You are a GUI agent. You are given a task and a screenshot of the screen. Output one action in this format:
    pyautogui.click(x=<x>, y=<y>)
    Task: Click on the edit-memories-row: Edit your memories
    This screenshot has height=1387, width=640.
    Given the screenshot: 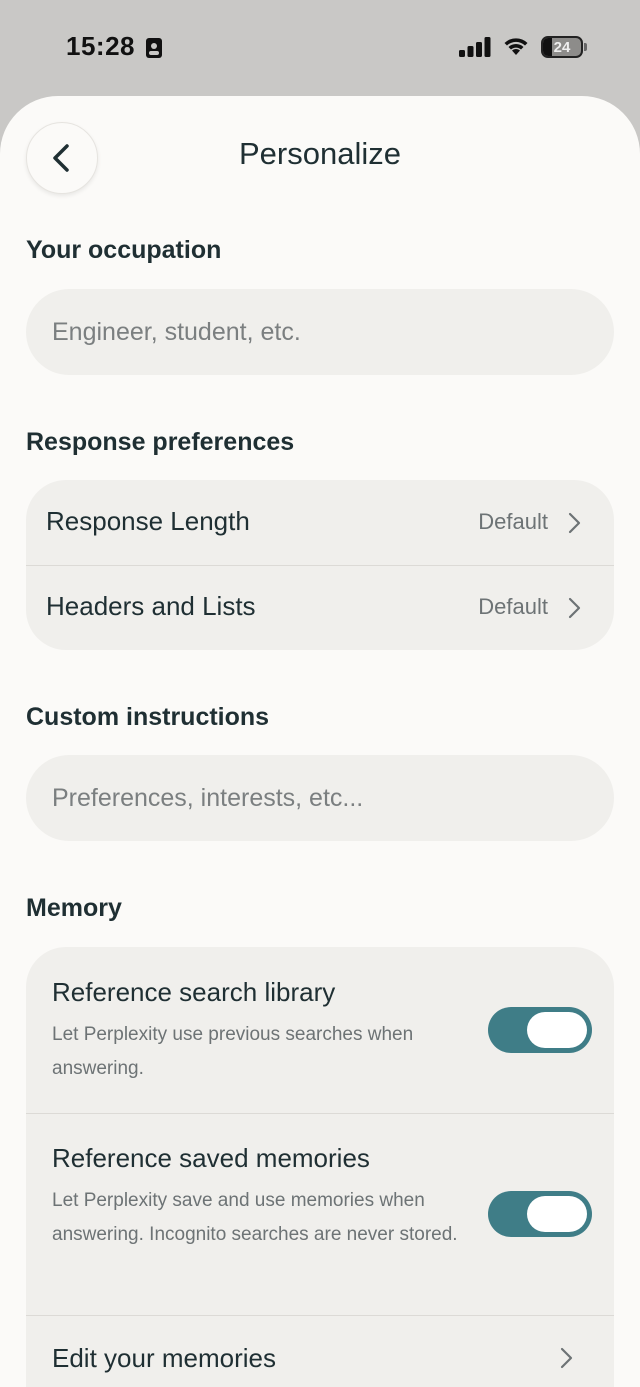 What is the action you would take?
    pyautogui.click(x=320, y=1351)
    